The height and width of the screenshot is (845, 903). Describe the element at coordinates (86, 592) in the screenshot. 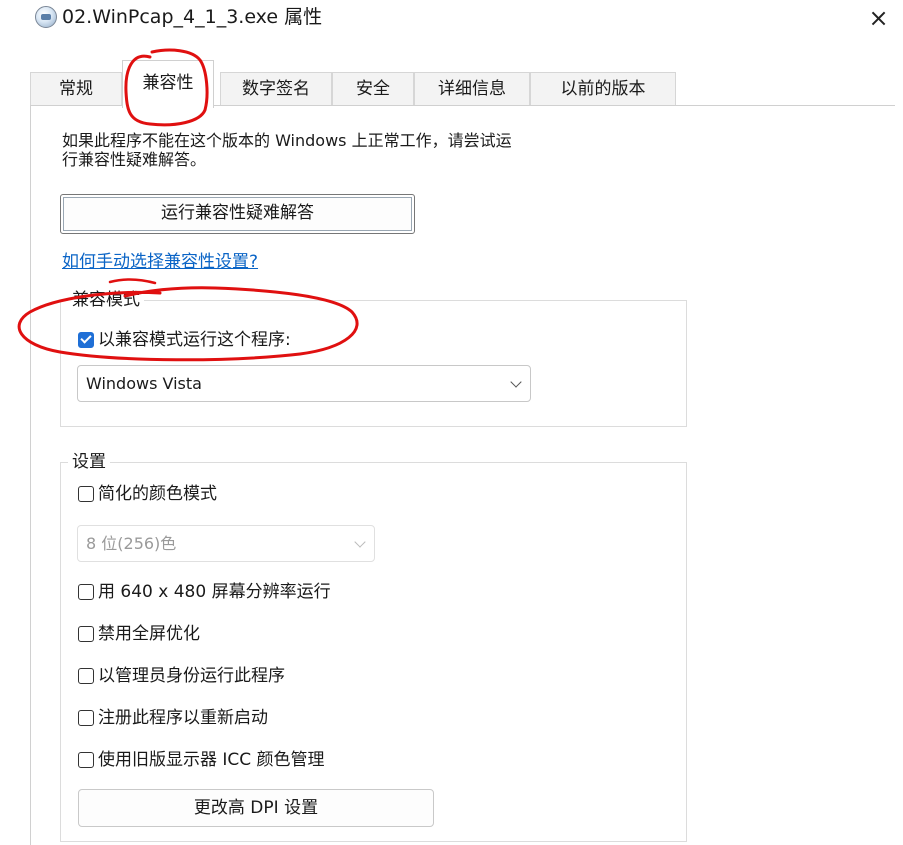

I see `resolution-640-checkbox` at that location.